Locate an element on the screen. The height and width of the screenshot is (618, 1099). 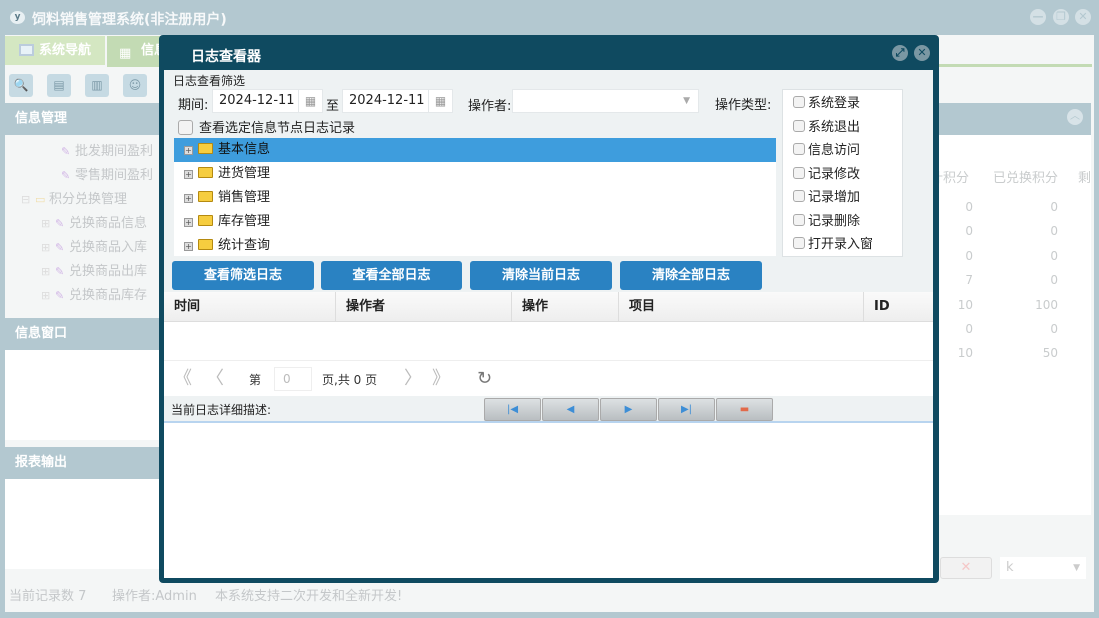
date-from-value: 2024-12-11 is located at coordinates (257, 100).